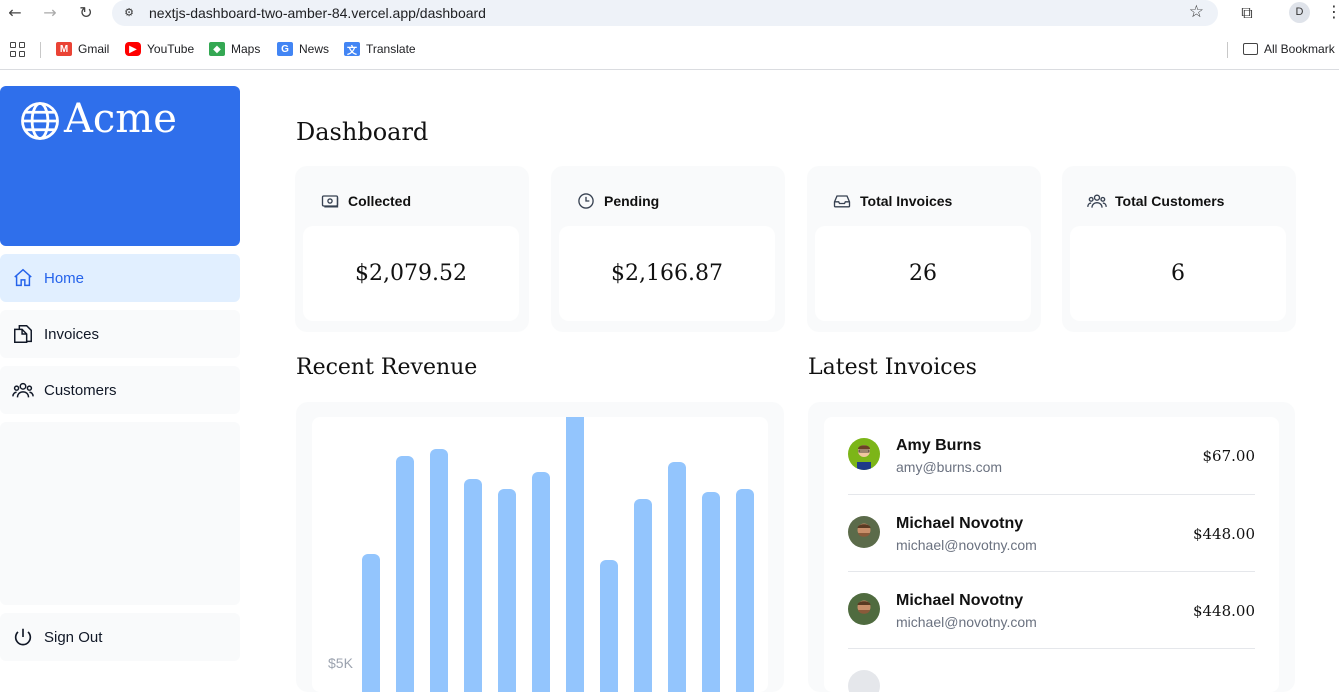 Image resolution: width=1339 pixels, height=692 pixels. I want to click on card-header: Pending, so click(617, 201).